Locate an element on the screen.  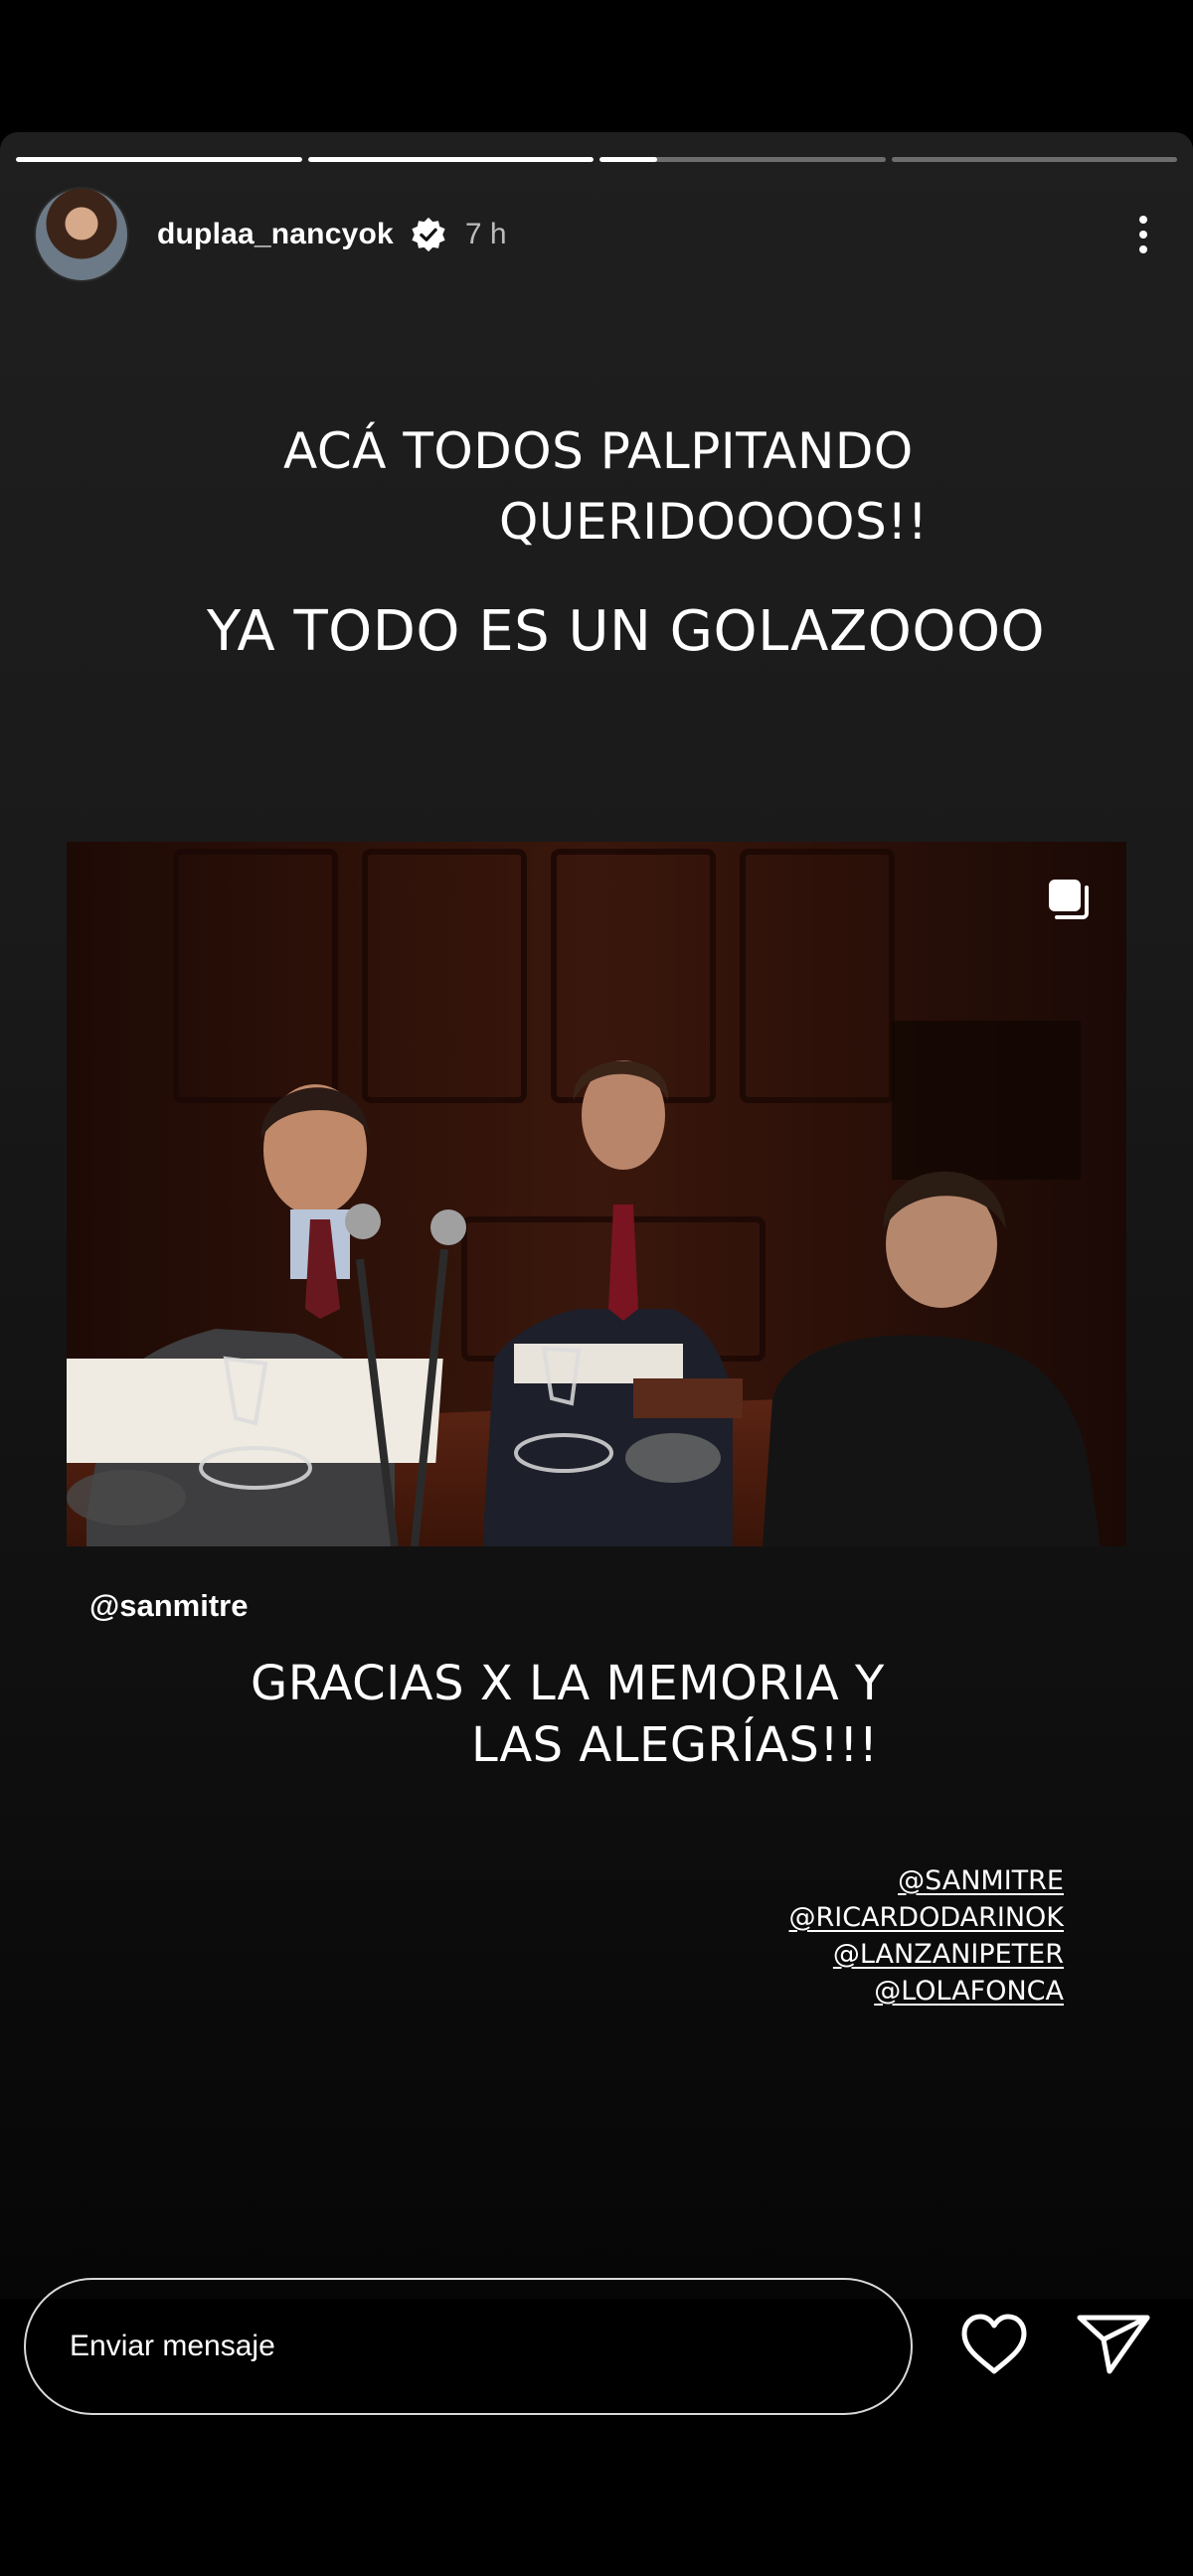
story-progress-bar is located at coordinates (596, 159).